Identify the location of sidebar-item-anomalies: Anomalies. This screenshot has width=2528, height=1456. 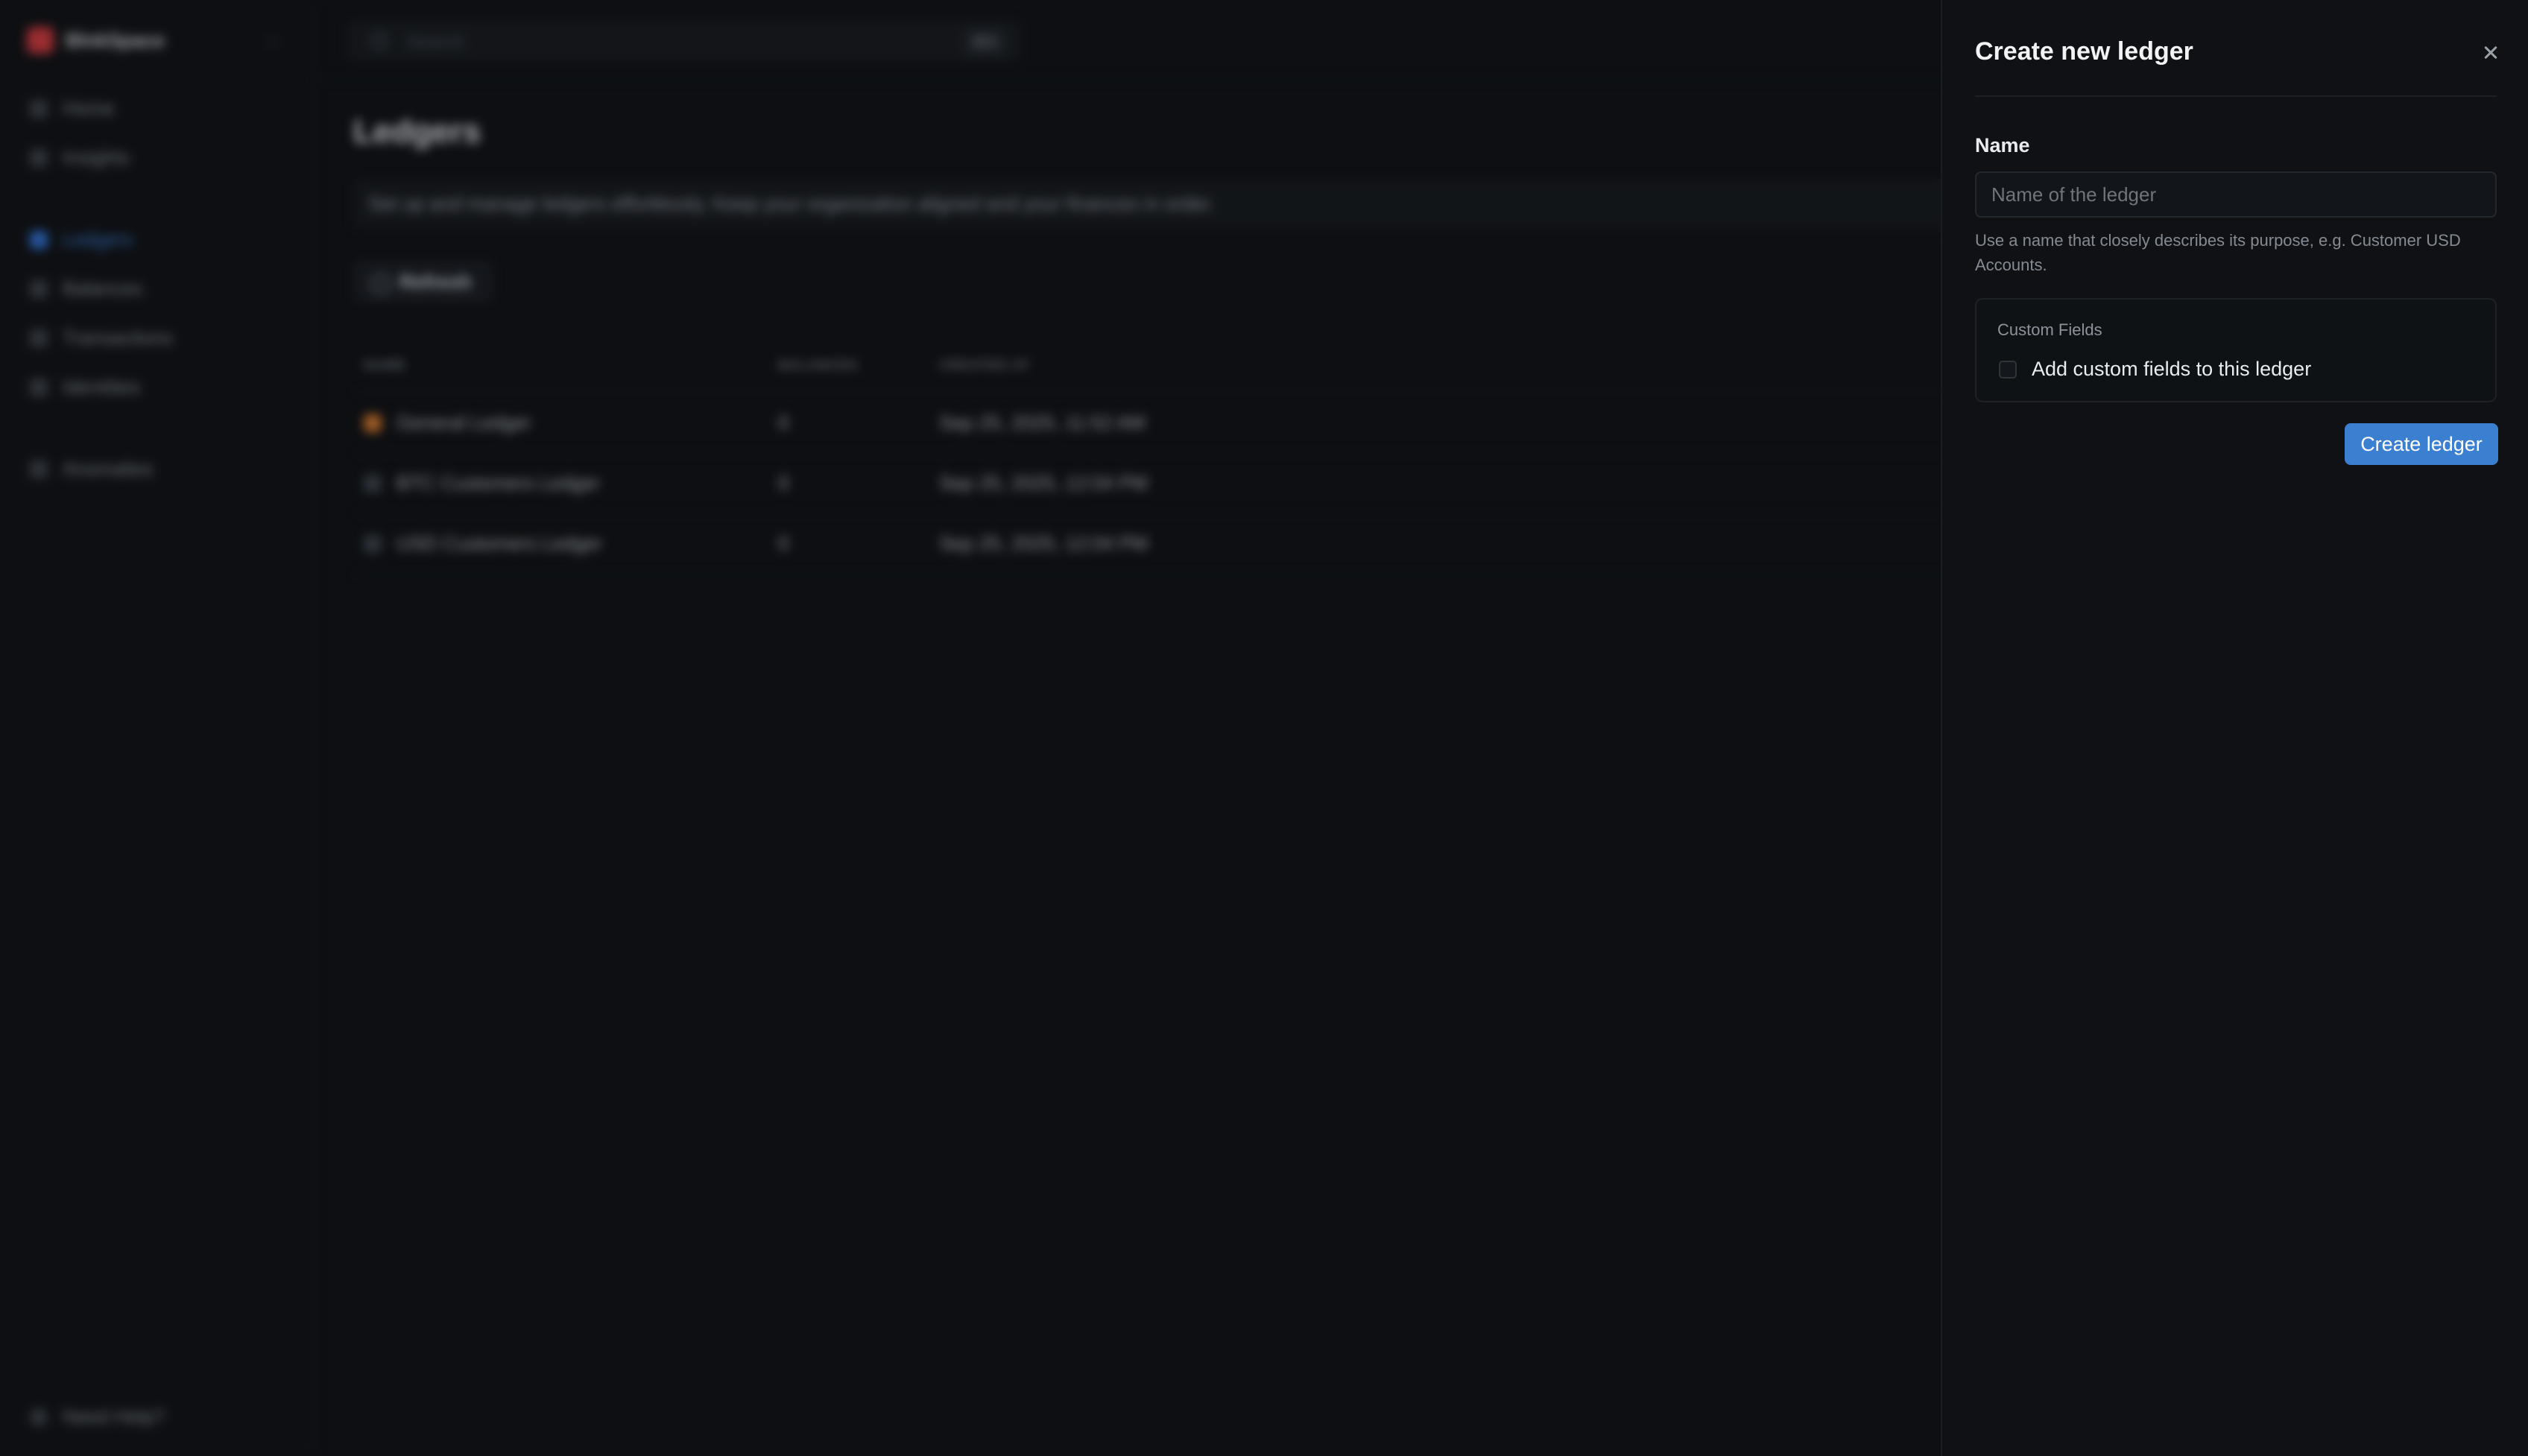
(91, 469).